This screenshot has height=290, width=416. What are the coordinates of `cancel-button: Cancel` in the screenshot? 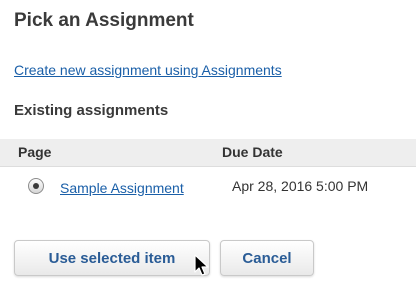 It's located at (267, 258).